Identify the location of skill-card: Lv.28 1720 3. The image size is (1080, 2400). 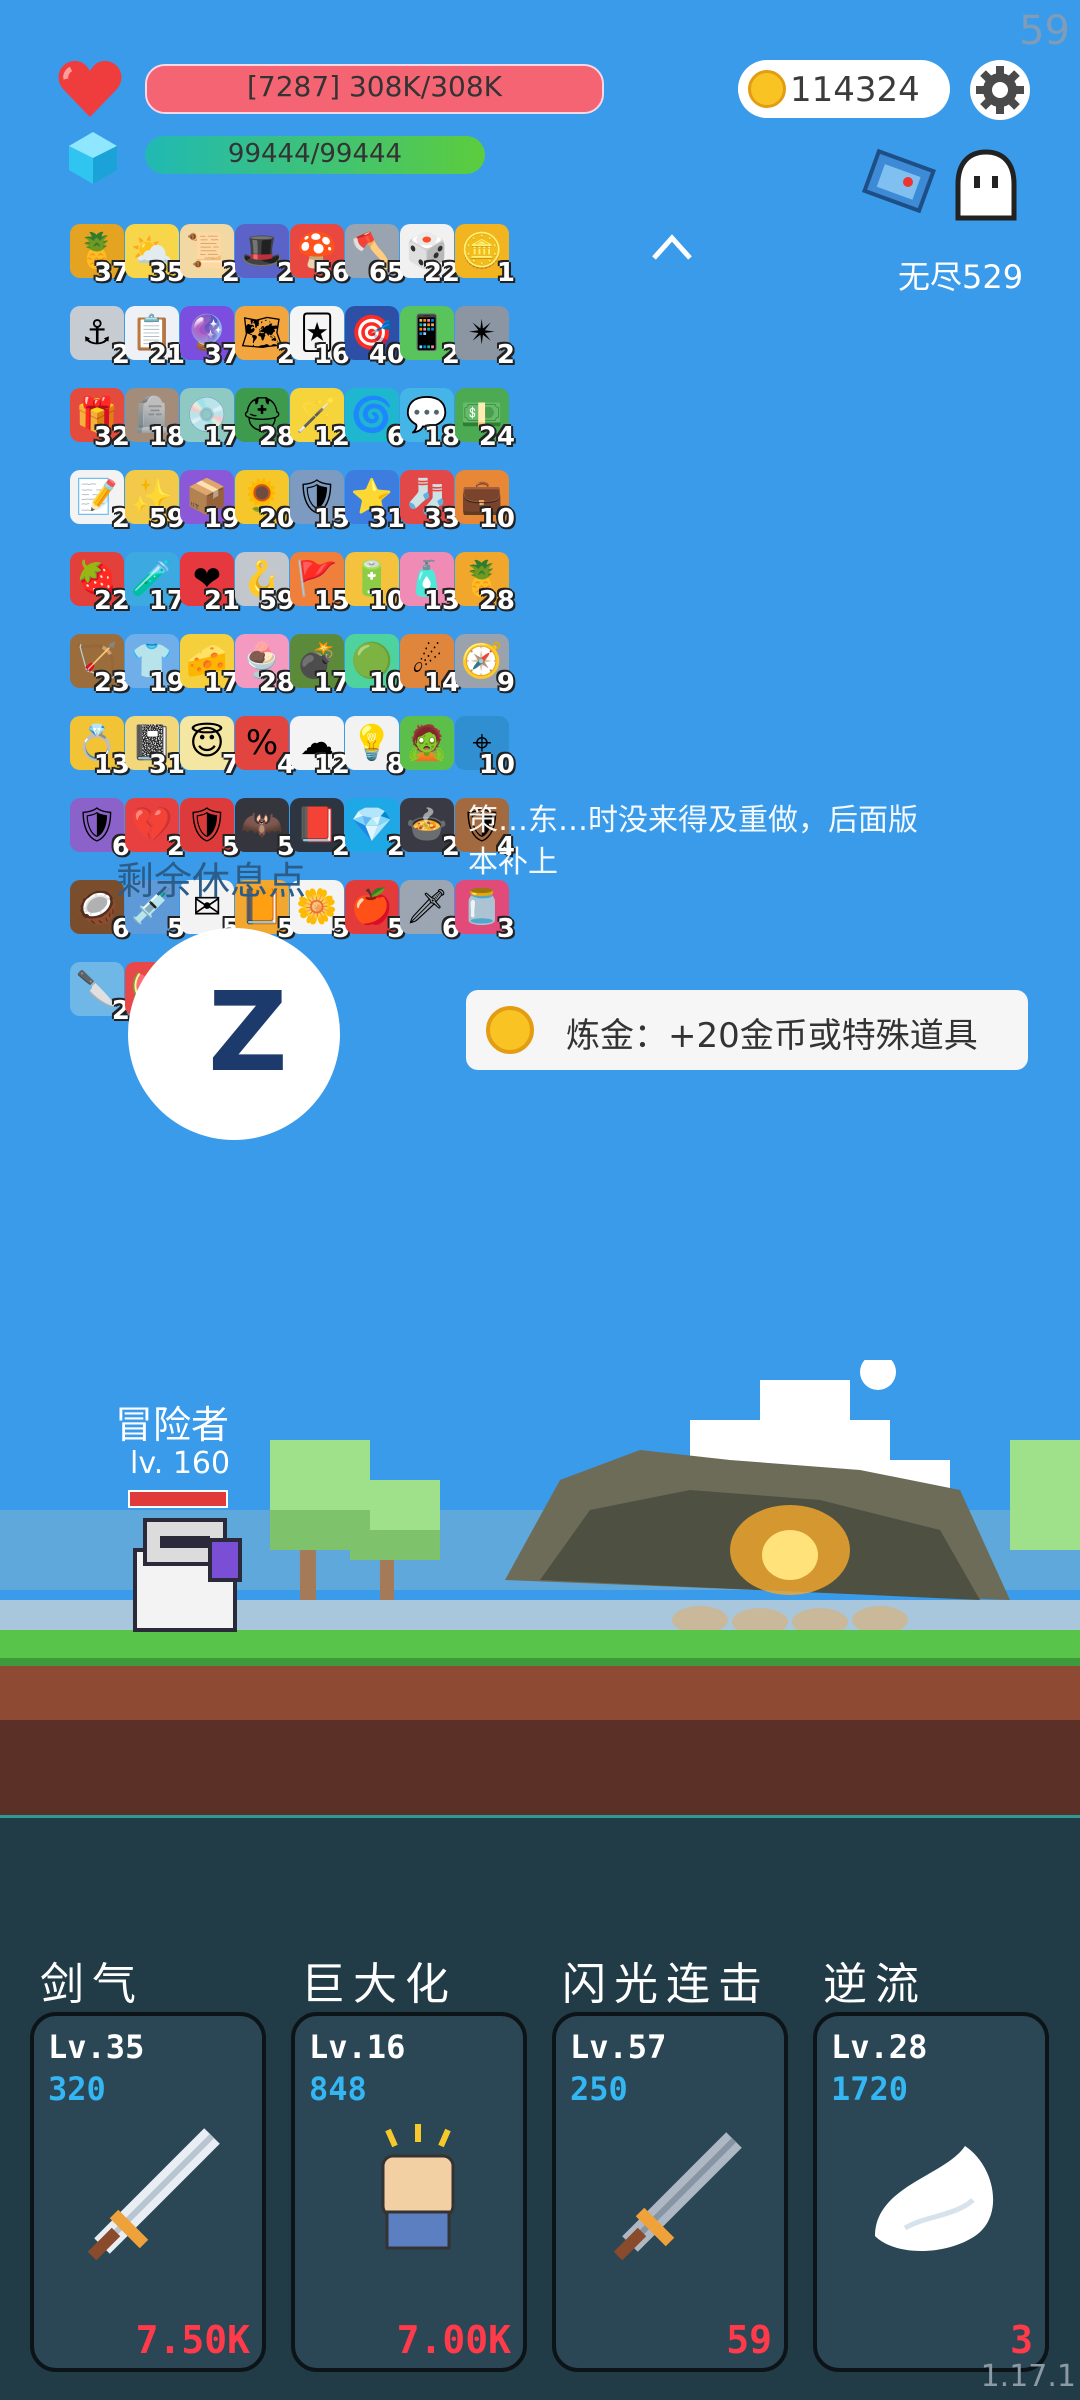
(931, 2192).